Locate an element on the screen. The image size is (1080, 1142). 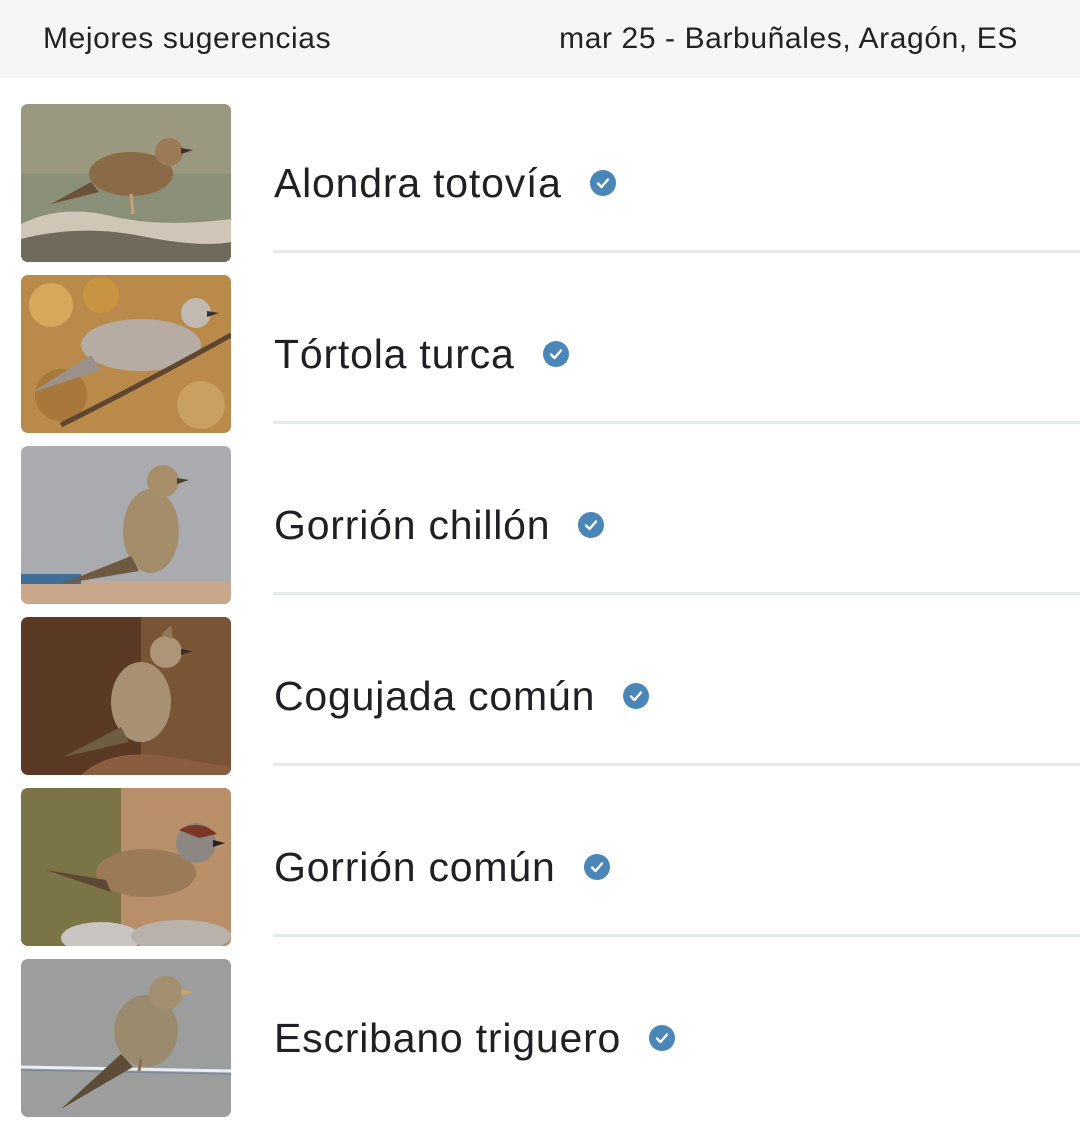
section-title: Mejores sugerencias is located at coordinates (187, 38).